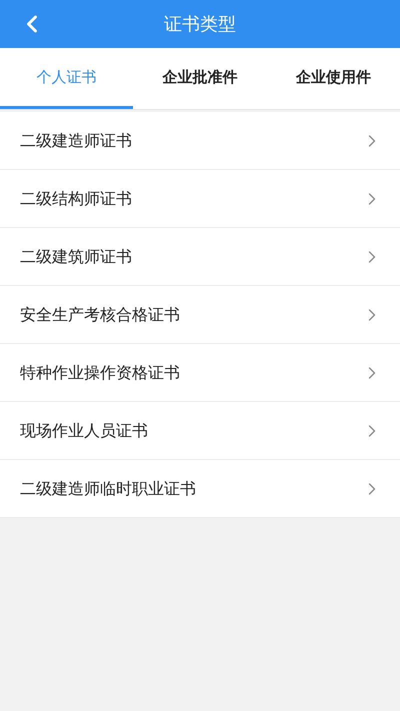 Image resolution: width=400 pixels, height=711 pixels. I want to click on item-label: 二级建造师证书, so click(76, 141).